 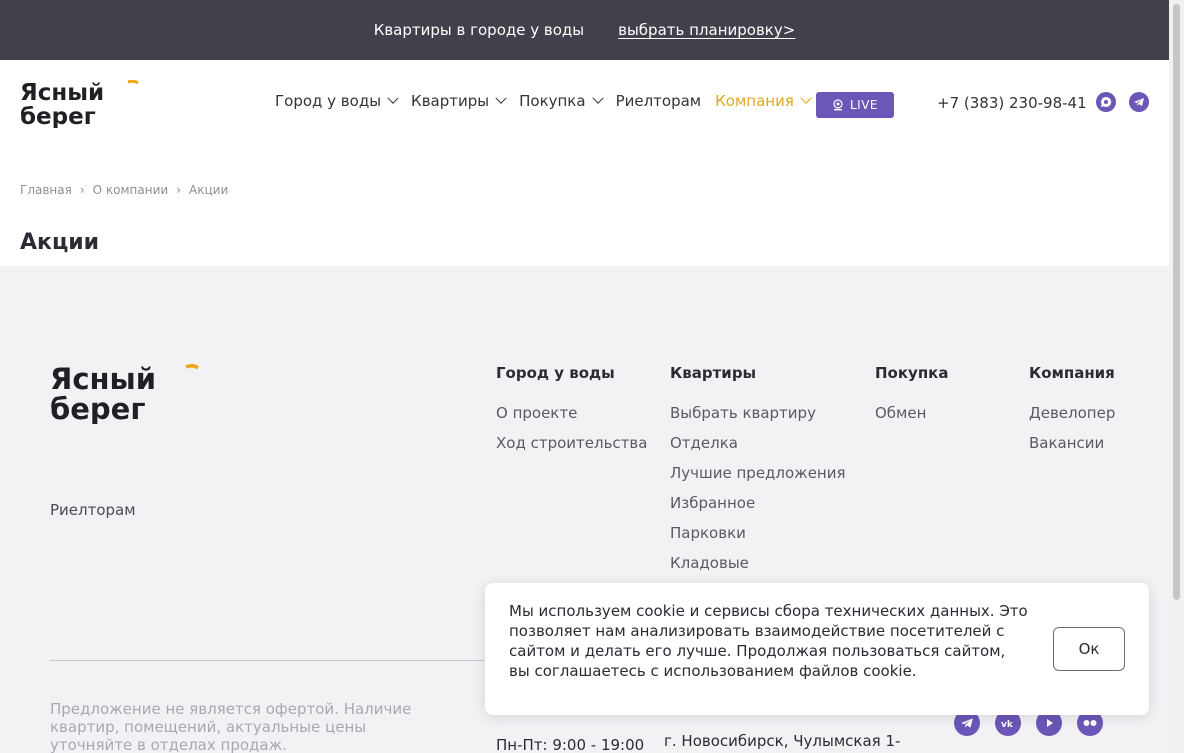 I want to click on footer-link: О проекте, so click(x=571, y=413).